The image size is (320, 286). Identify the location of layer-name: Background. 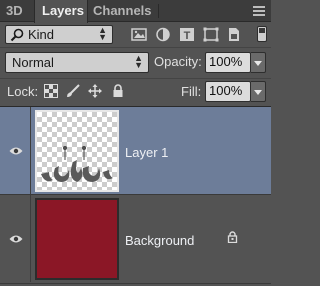
(159, 240).